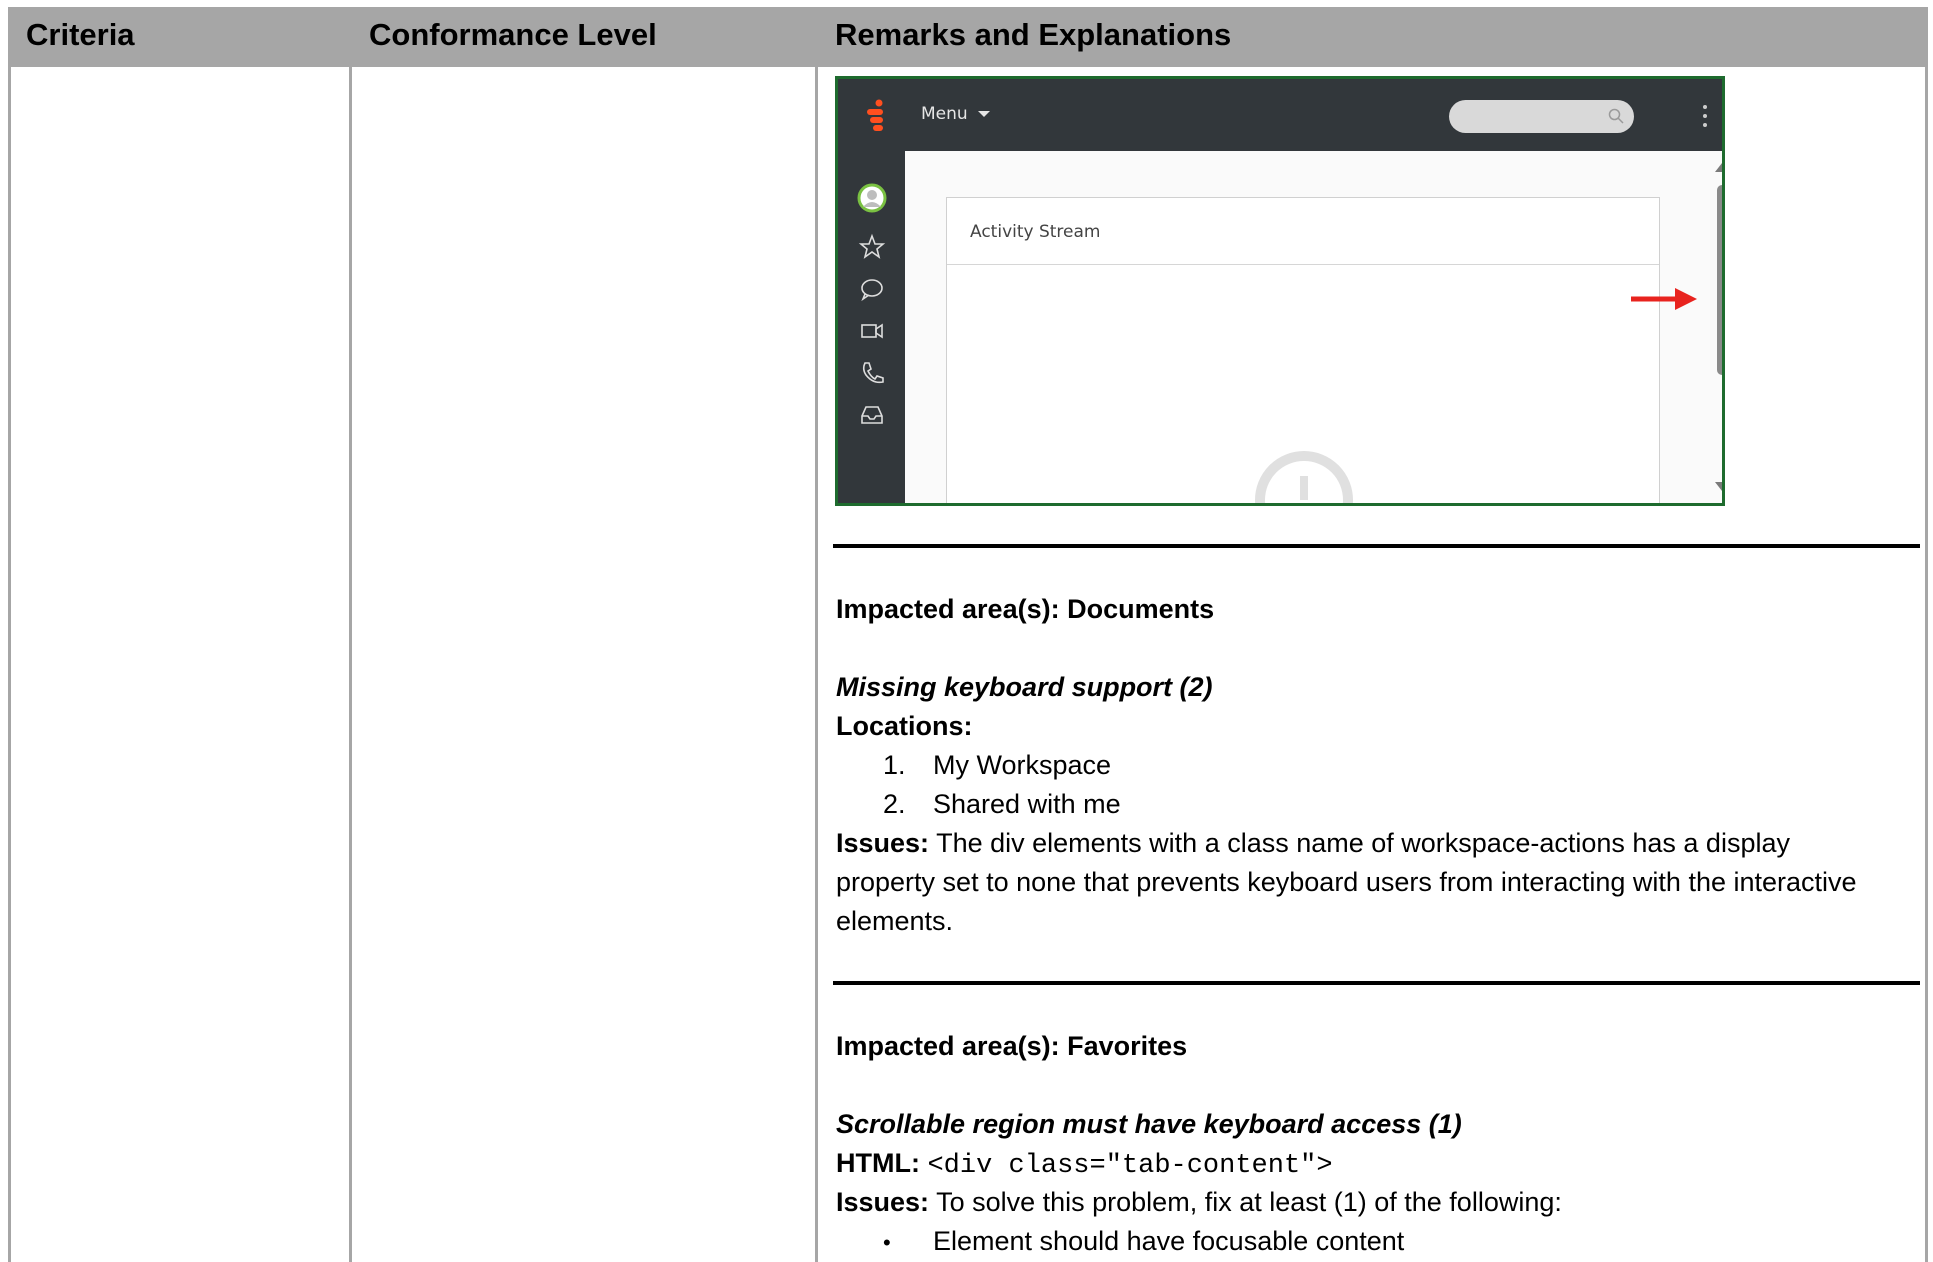 The image size is (1933, 1262). Describe the element at coordinates (1130, 1166) in the screenshot. I see `html-code: <div class="tab-content">` at that location.